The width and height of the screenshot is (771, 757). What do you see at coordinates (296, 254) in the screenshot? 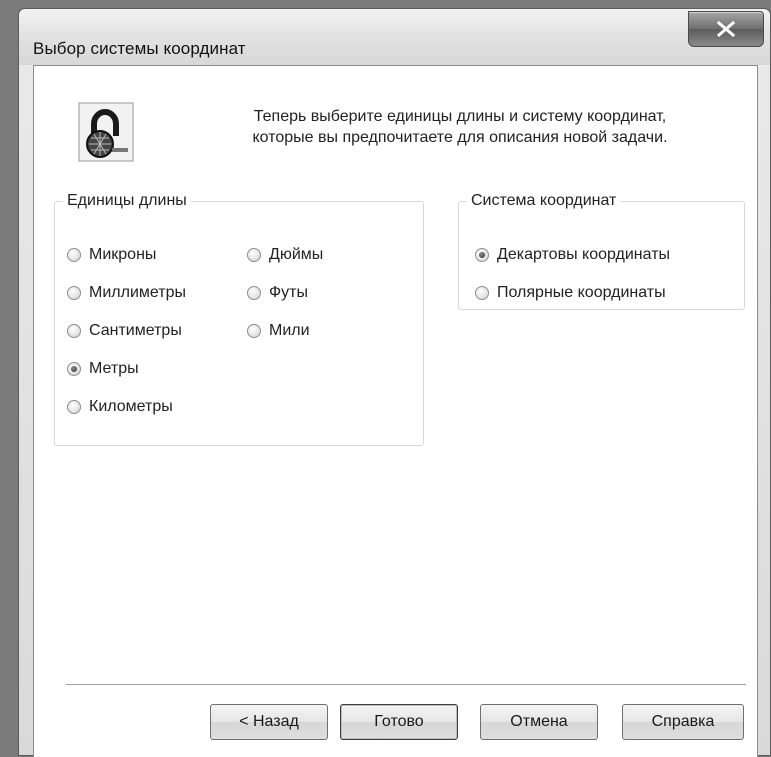
I see `radio-label: Дюймы` at bounding box center [296, 254].